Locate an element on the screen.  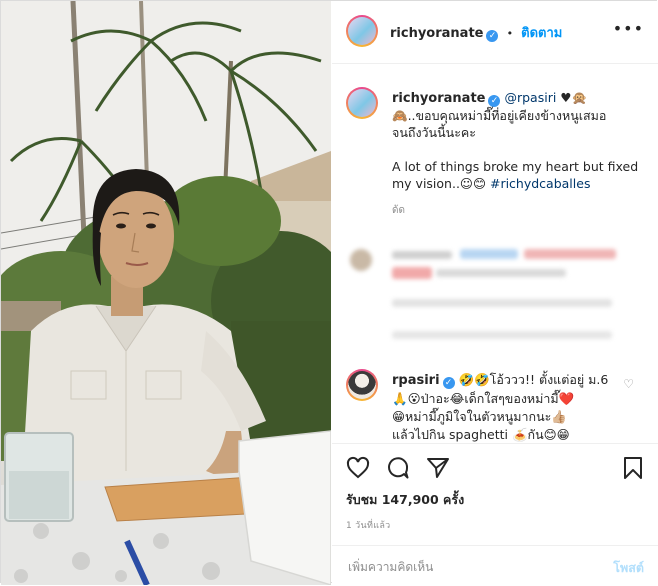
comment-icon is located at coordinates (398, 470).